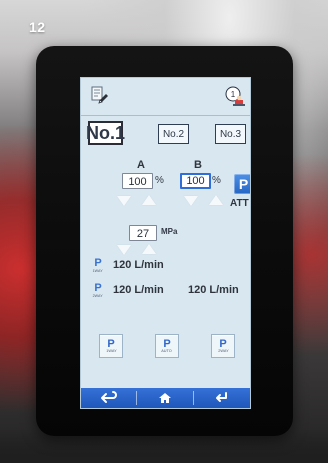 Image resolution: width=328 pixels, height=463 pixels. What do you see at coordinates (198, 165) in the screenshot?
I see `channel-b-label: B` at bounding box center [198, 165].